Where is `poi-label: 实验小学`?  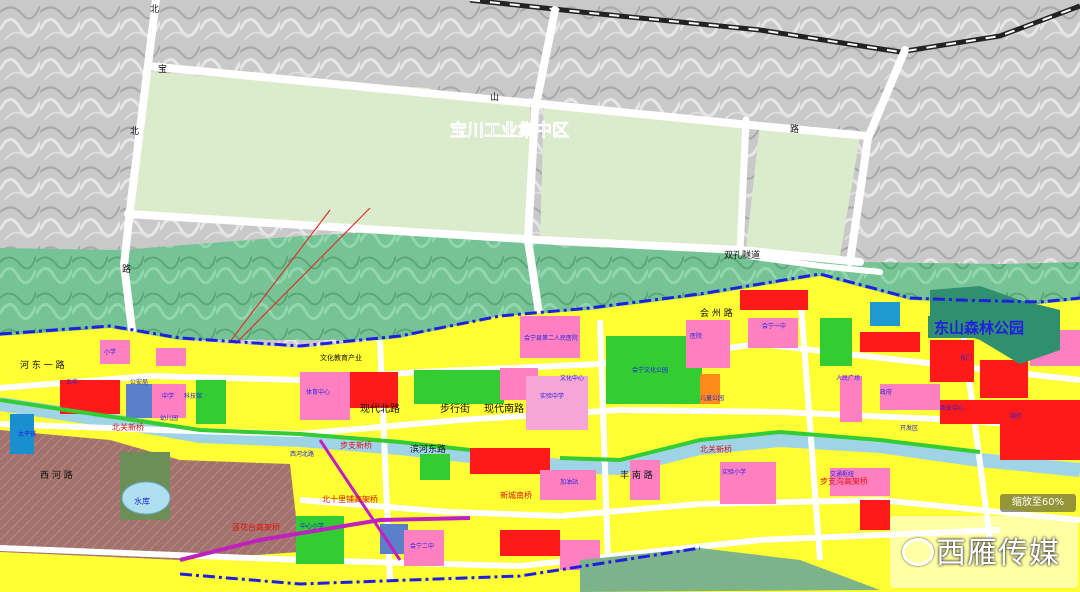 poi-label: 实验小学 is located at coordinates (734, 472).